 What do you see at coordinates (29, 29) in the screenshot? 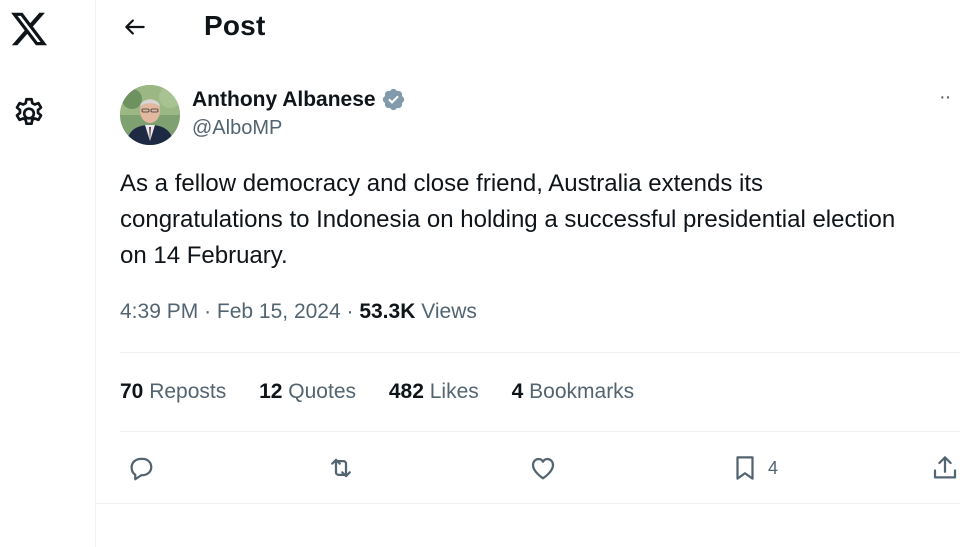
I see `x-logo-icon` at bounding box center [29, 29].